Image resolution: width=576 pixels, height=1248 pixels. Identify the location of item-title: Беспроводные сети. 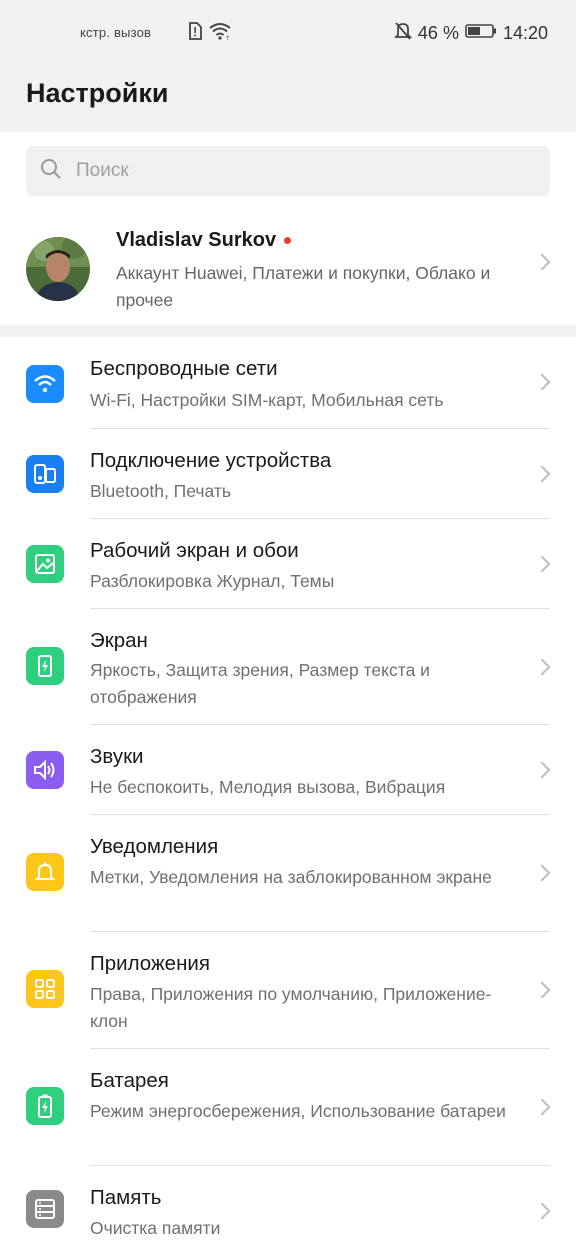
(184, 368).